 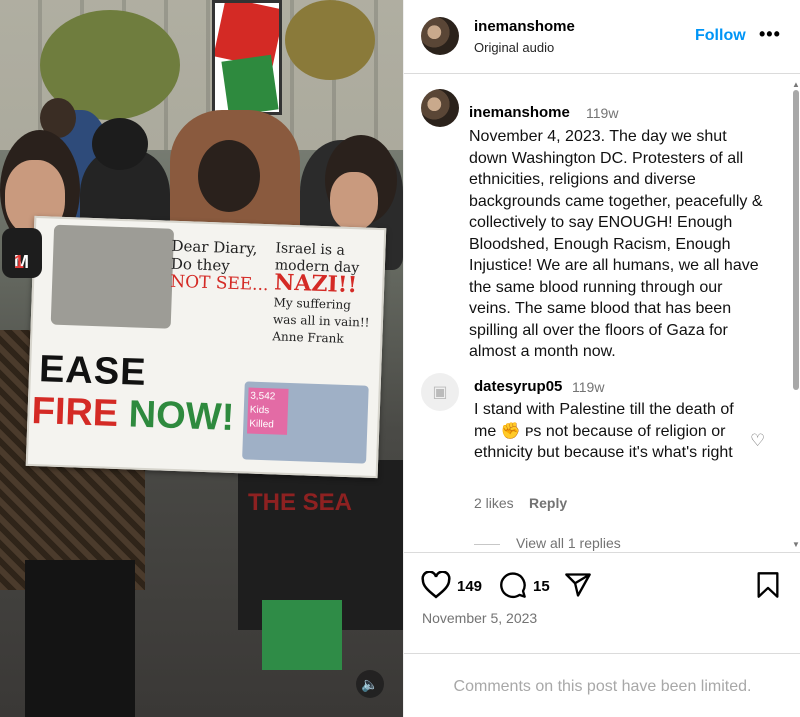 What do you see at coordinates (602, 602) in the screenshot?
I see `post-actions: 149 15 November 5, 2023` at bounding box center [602, 602].